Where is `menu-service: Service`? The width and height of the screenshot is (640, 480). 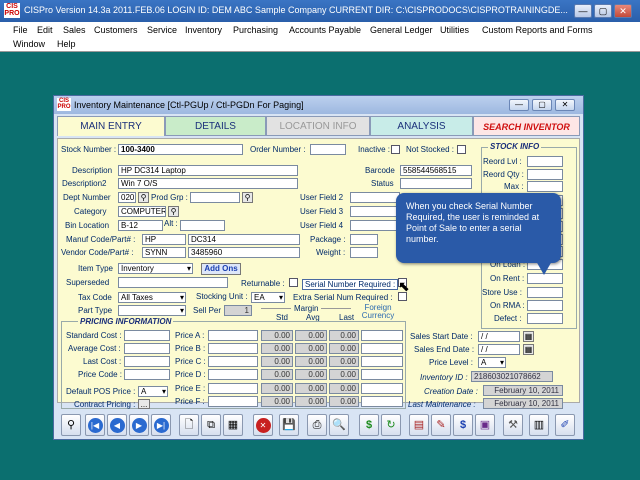
menu-service: Service is located at coordinates (162, 30).